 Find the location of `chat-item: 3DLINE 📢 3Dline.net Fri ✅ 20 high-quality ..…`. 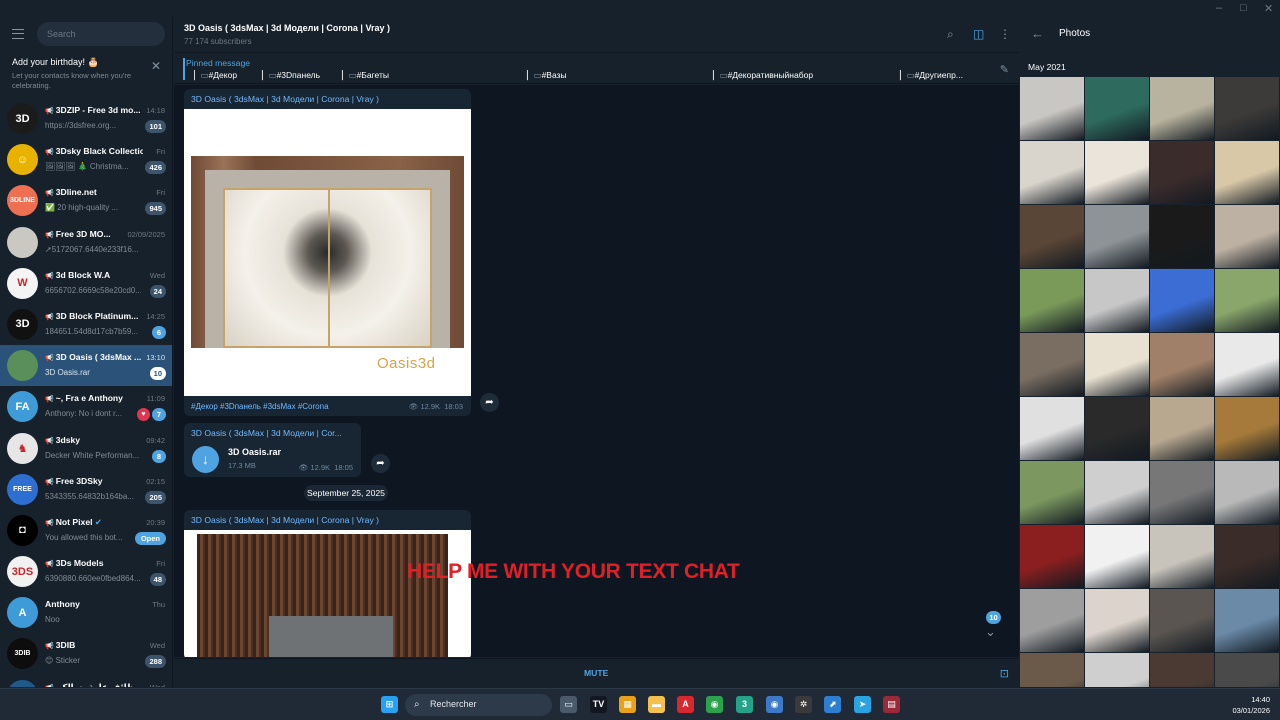

chat-item: 3DLINE 📢 3Dline.net Fri ✅ 20 high-quality ..… is located at coordinates (86, 200).